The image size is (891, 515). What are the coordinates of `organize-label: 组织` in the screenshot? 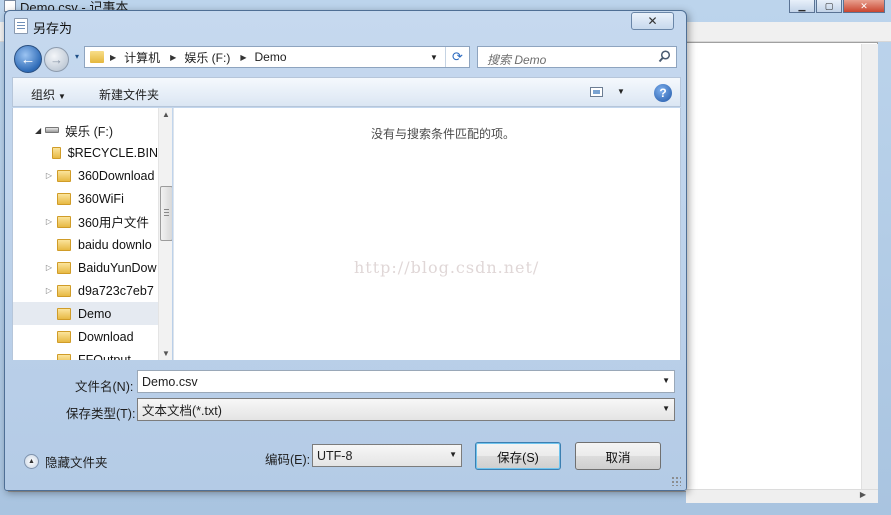 It's located at (43, 95).